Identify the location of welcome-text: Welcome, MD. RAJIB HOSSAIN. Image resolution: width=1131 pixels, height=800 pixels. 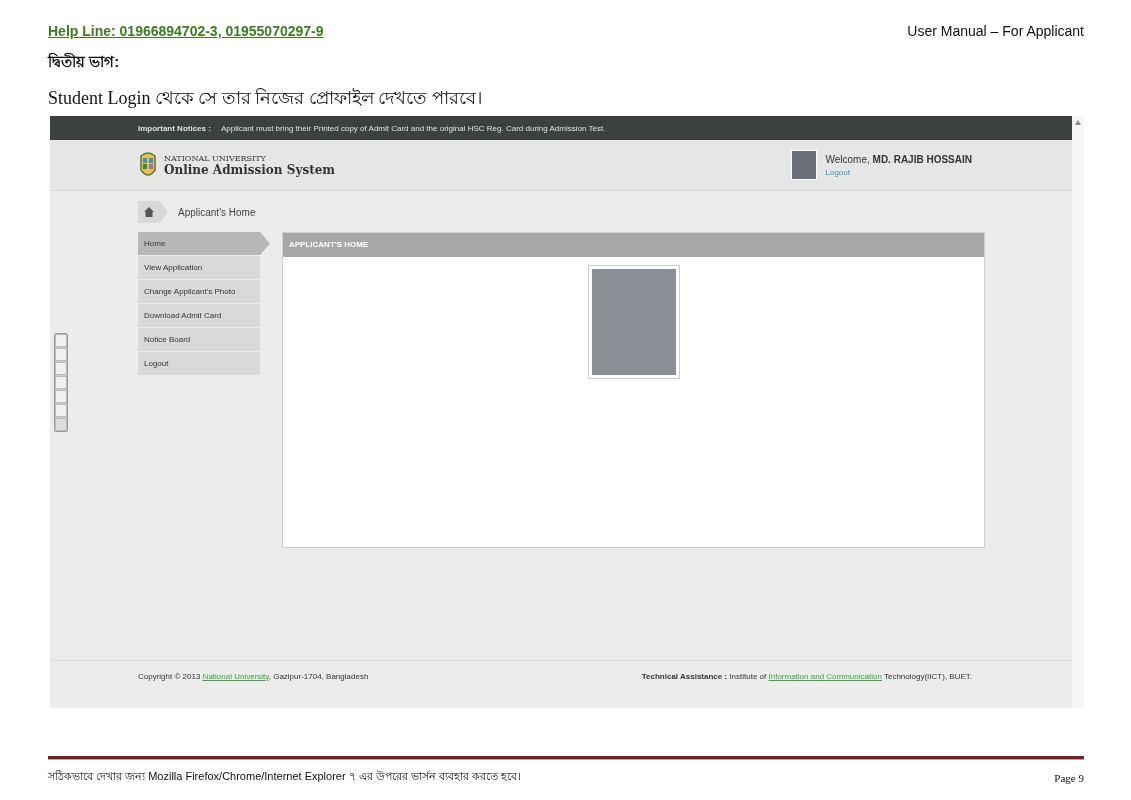
(898, 159).